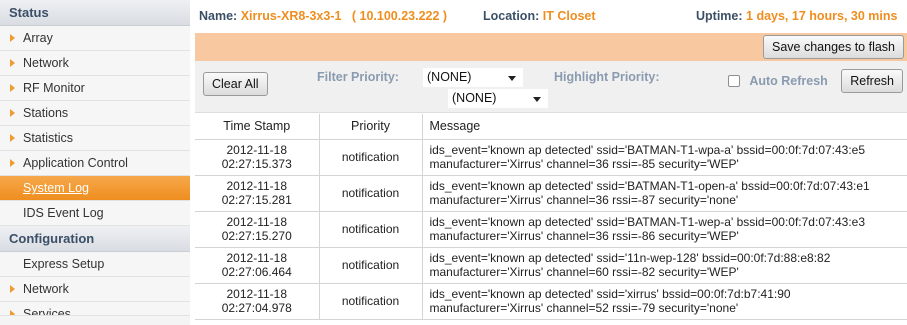 This screenshot has height=325, width=907. Describe the element at coordinates (235, 84) in the screenshot. I see `clear-all-button: Clear All` at that location.